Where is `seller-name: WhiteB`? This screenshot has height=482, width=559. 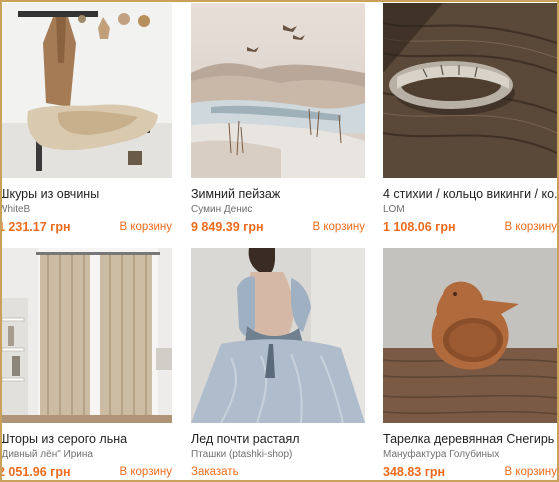 seller-name: WhiteB is located at coordinates (87, 209).